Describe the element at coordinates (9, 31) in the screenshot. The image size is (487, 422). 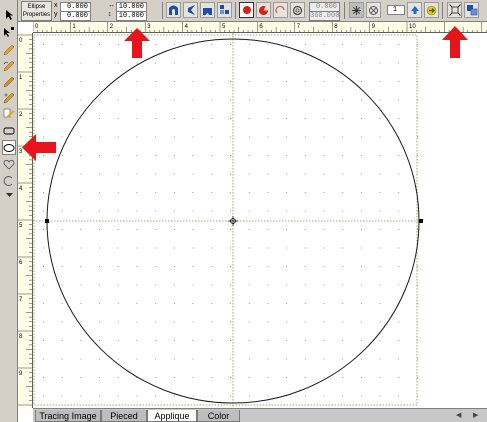
I see `shape-tool-button` at that location.